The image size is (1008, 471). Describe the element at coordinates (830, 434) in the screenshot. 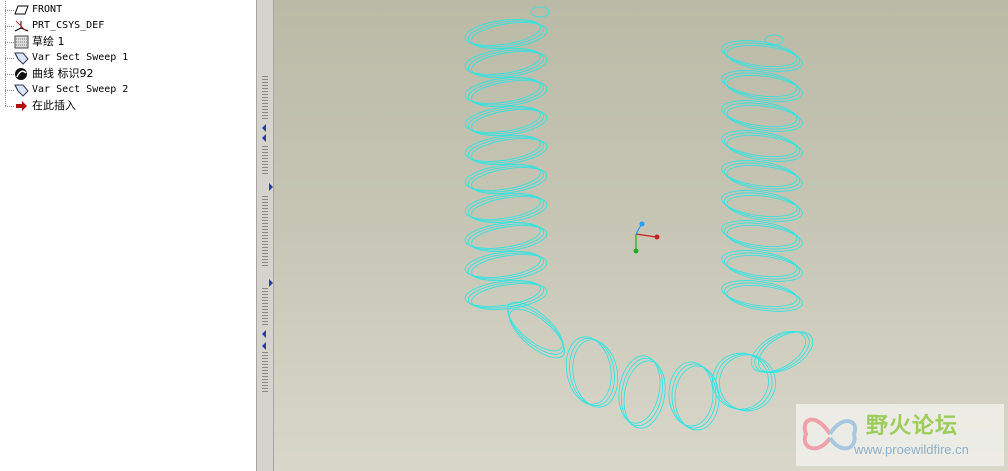

I see `butterfly-logo-icon` at that location.